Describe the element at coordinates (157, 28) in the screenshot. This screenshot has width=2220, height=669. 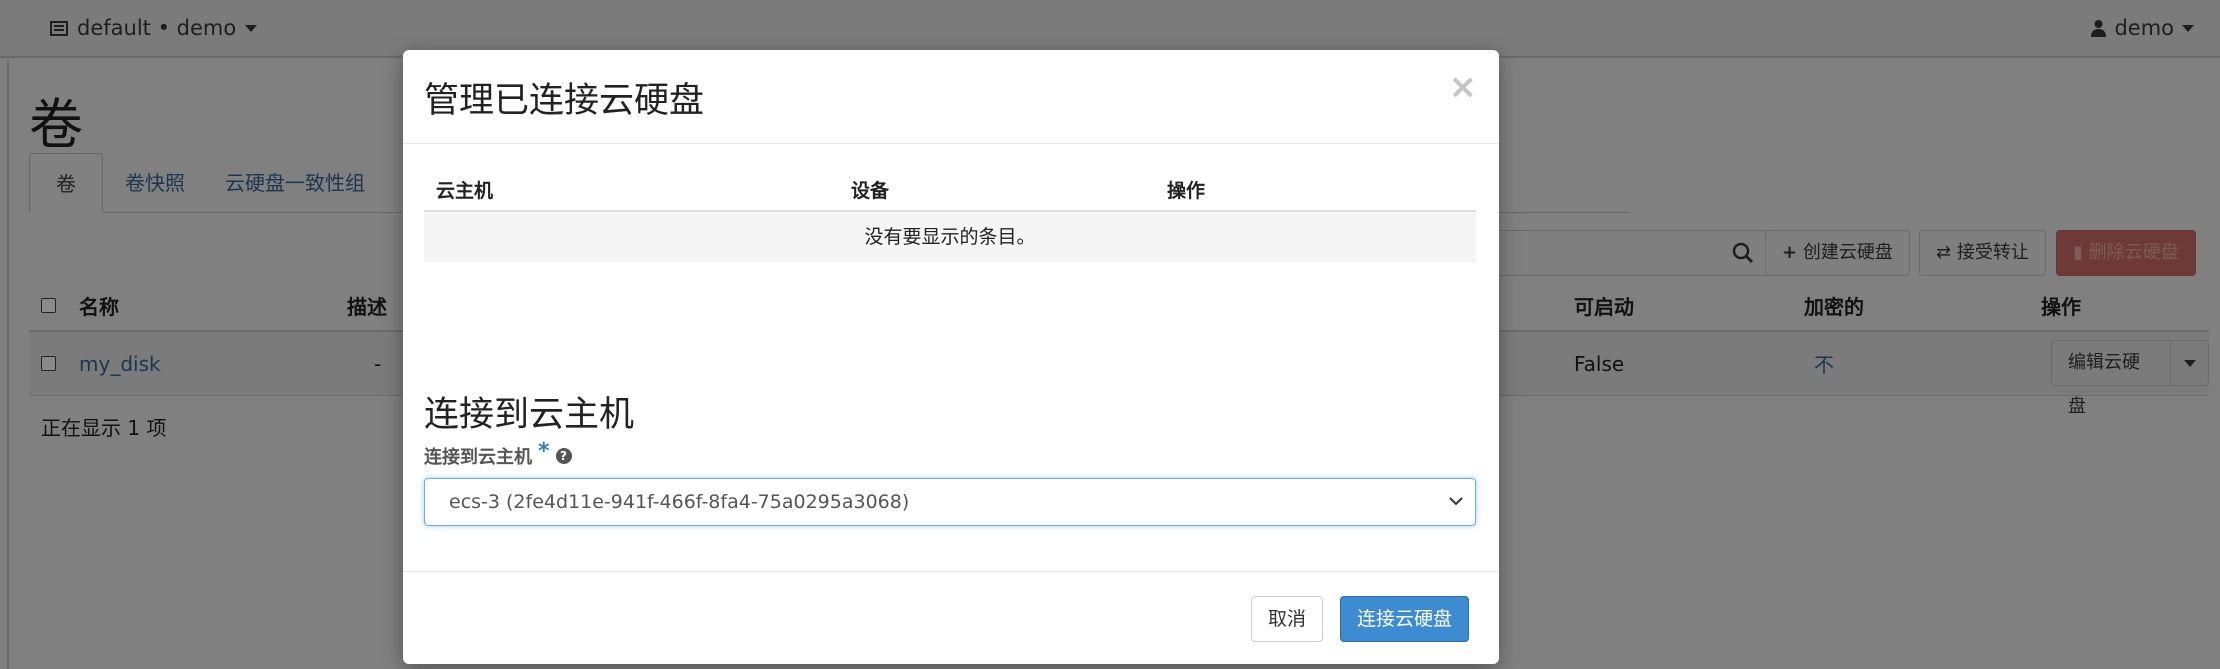
I see `project-selector-label: default • demo` at that location.